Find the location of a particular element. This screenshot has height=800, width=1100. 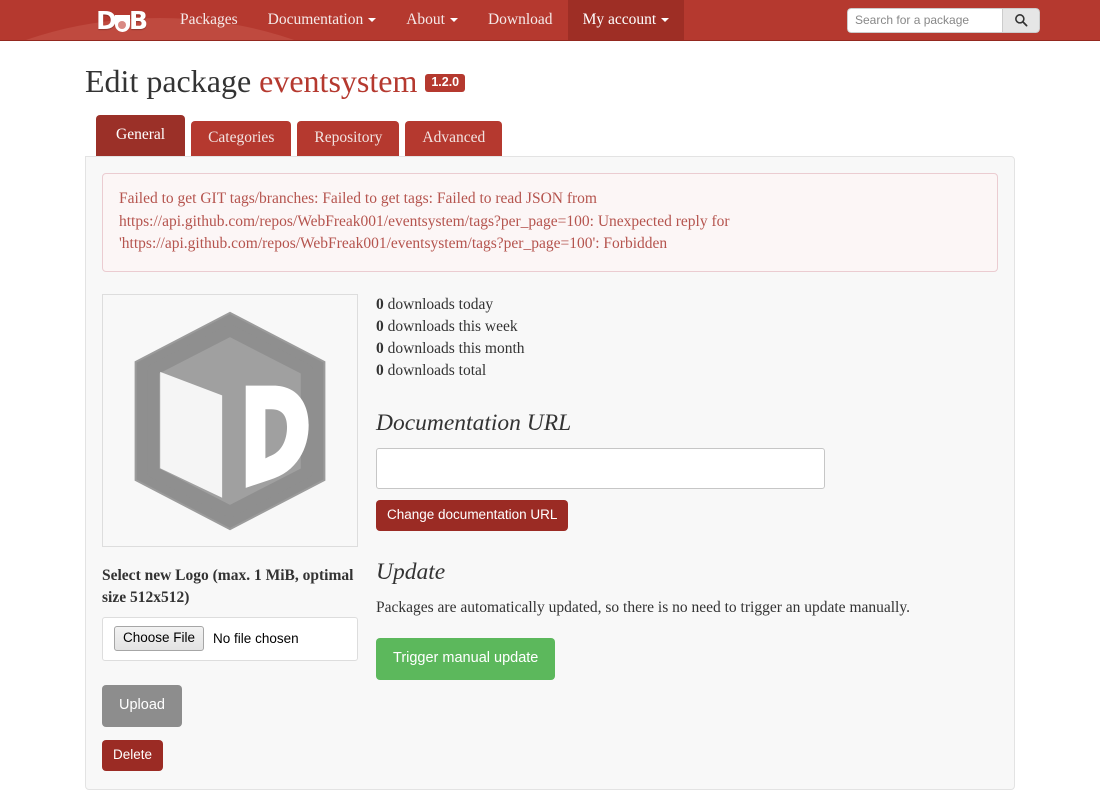

documentation-url-heading: Documentation URL is located at coordinates (474, 422).